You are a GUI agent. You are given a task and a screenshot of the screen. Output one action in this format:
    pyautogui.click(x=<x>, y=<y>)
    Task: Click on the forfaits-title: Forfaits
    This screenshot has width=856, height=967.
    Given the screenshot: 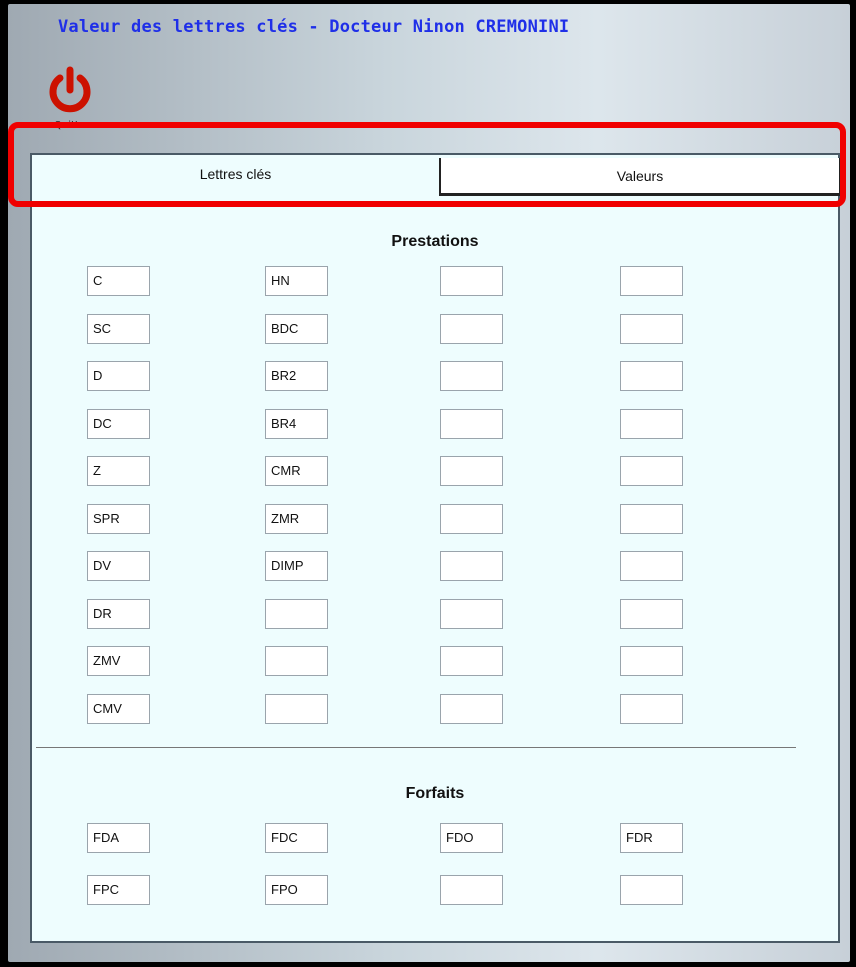 What is the action you would take?
    pyautogui.click(x=435, y=793)
    